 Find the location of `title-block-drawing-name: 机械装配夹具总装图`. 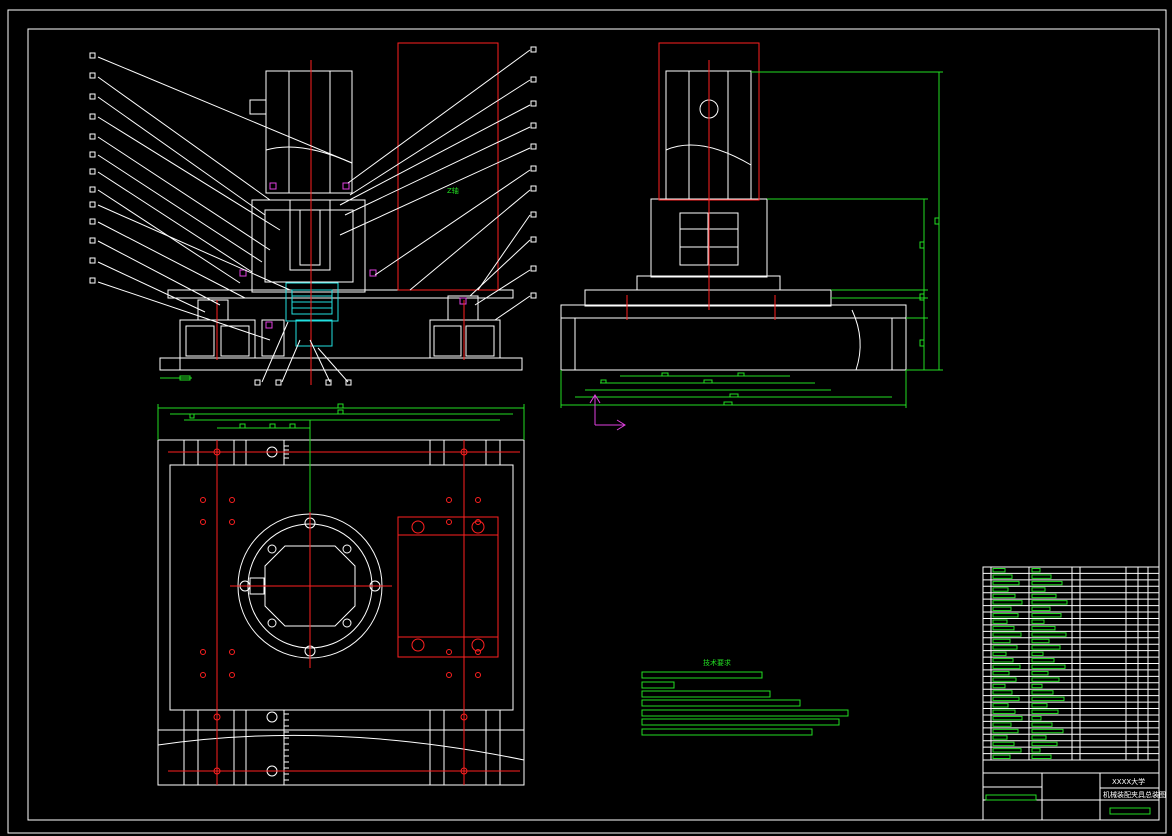

title-block-drawing-name: 机械装配夹具总装图 is located at coordinates (1134, 794).